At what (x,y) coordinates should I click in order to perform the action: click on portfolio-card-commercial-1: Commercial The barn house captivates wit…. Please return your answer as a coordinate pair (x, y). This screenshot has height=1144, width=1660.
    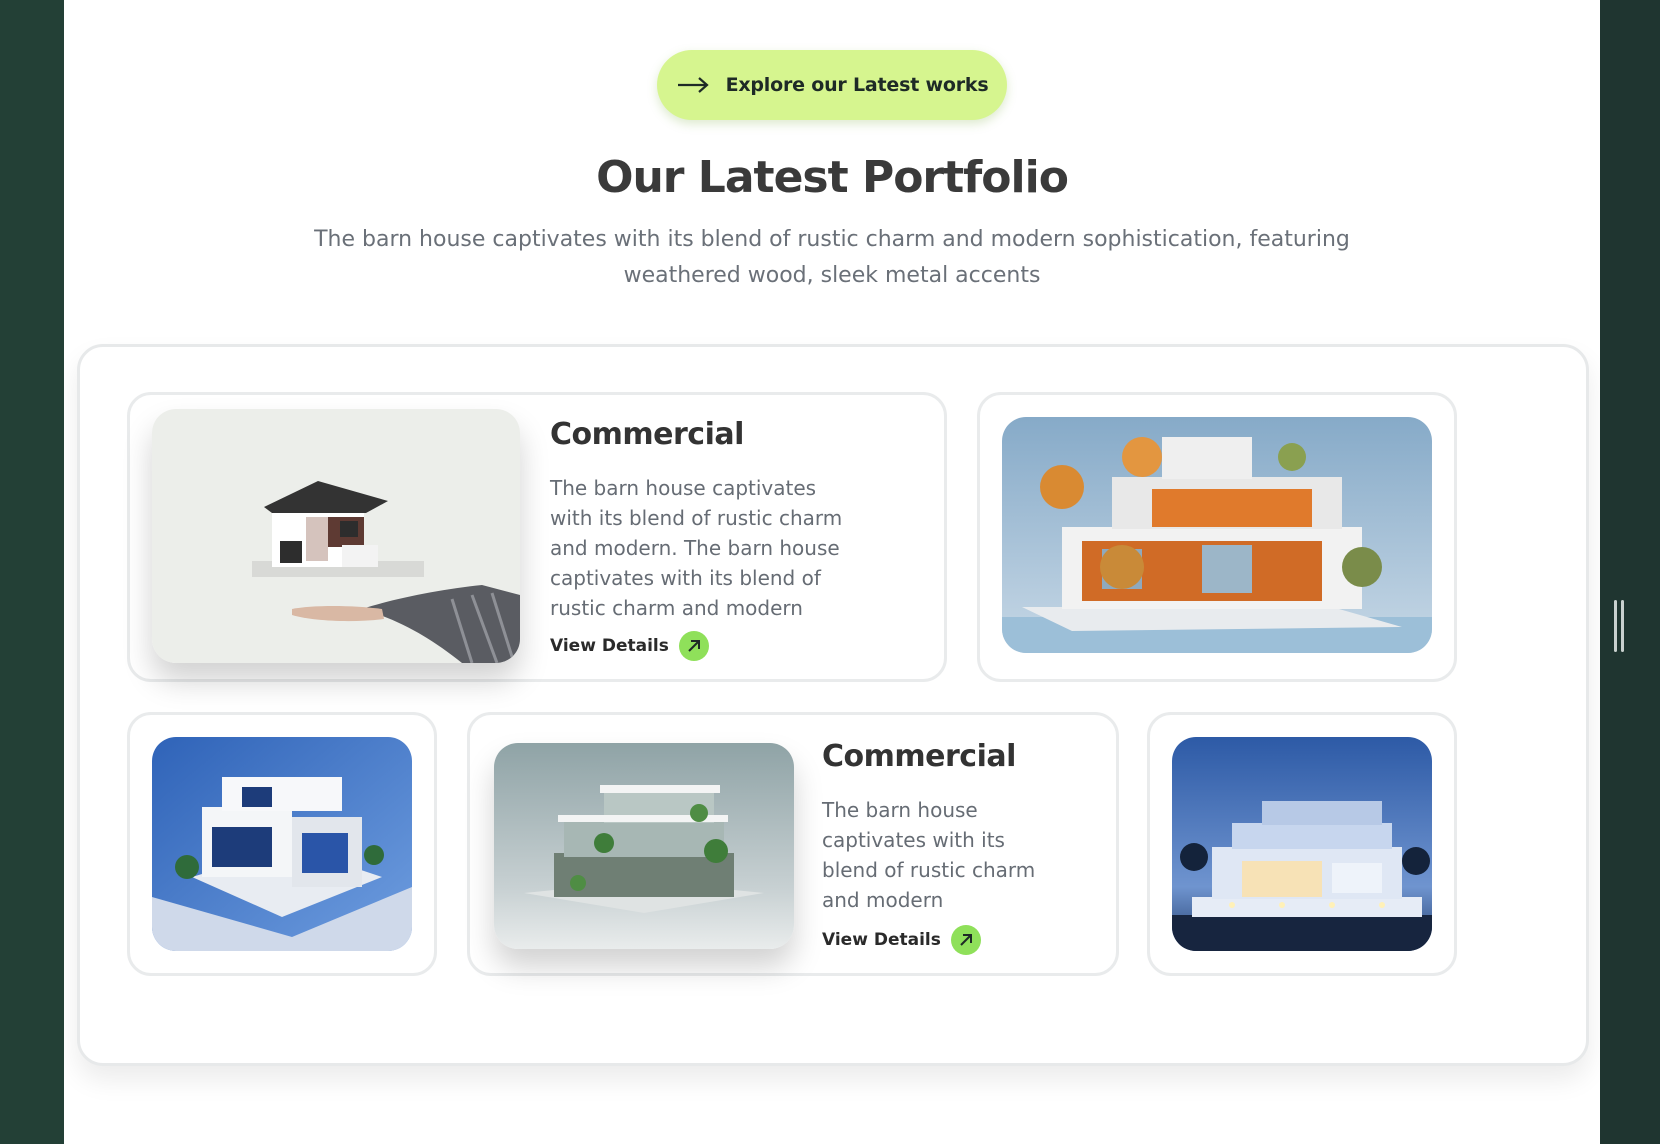
    Looking at the image, I should click on (537, 537).